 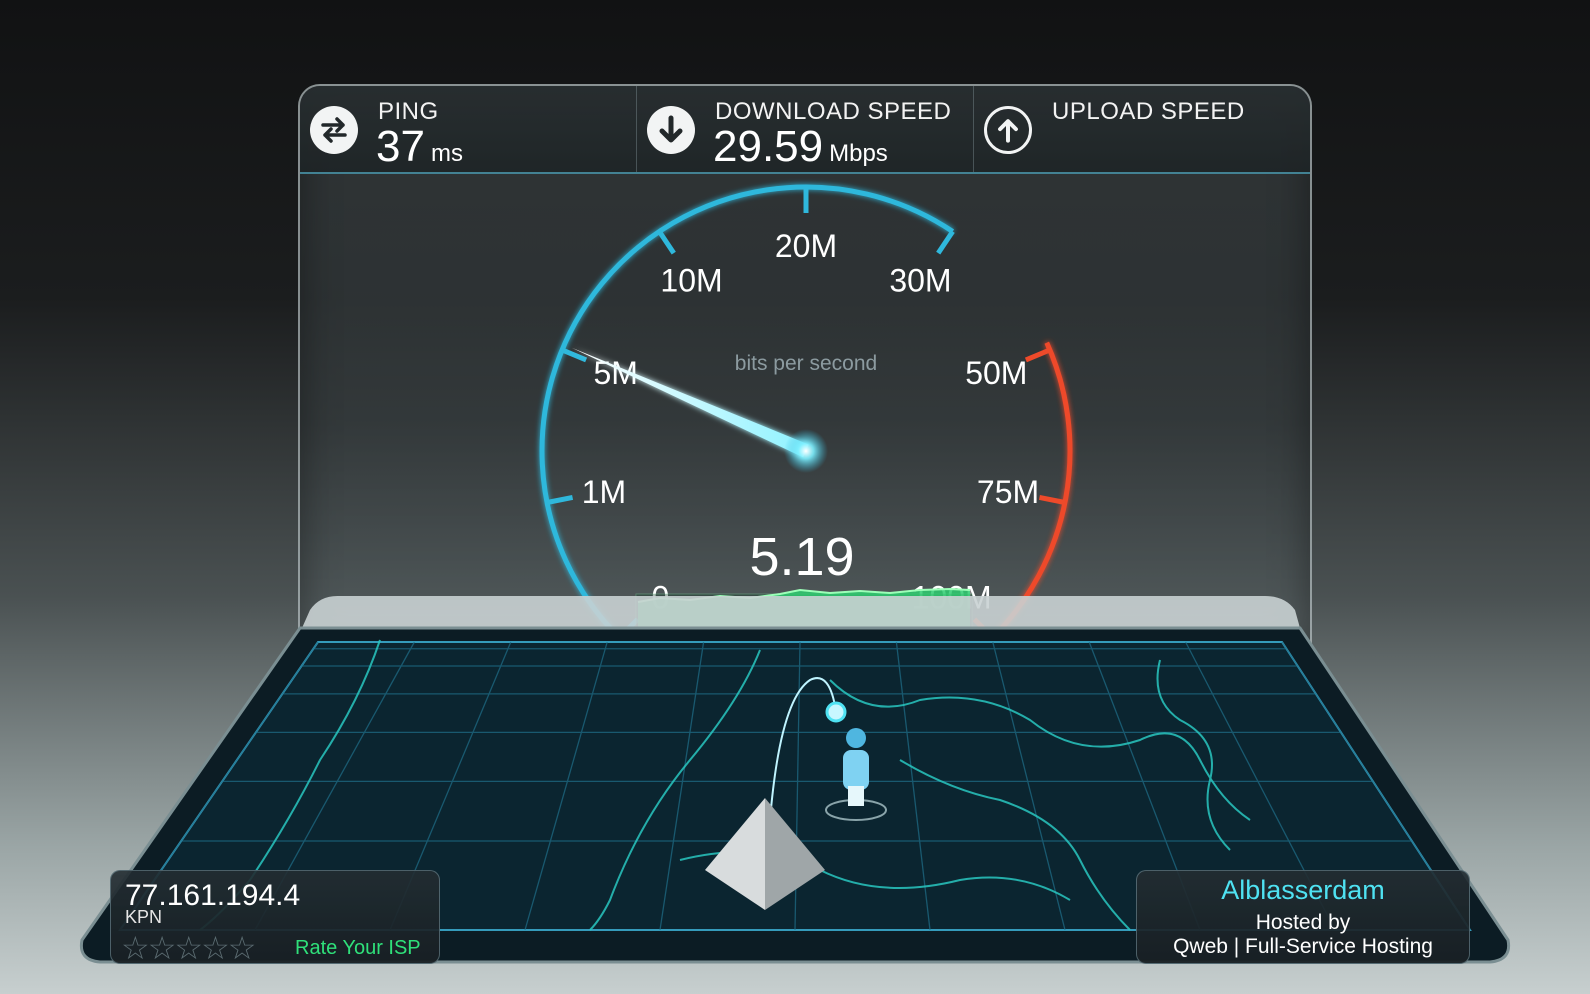 I want to click on gauge-unit-label: bits per second, so click(x=806, y=363).